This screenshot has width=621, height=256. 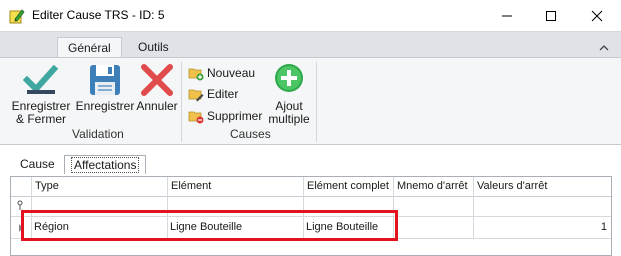 What do you see at coordinates (433, 228) in the screenshot?
I see `cell-mnemo` at bounding box center [433, 228].